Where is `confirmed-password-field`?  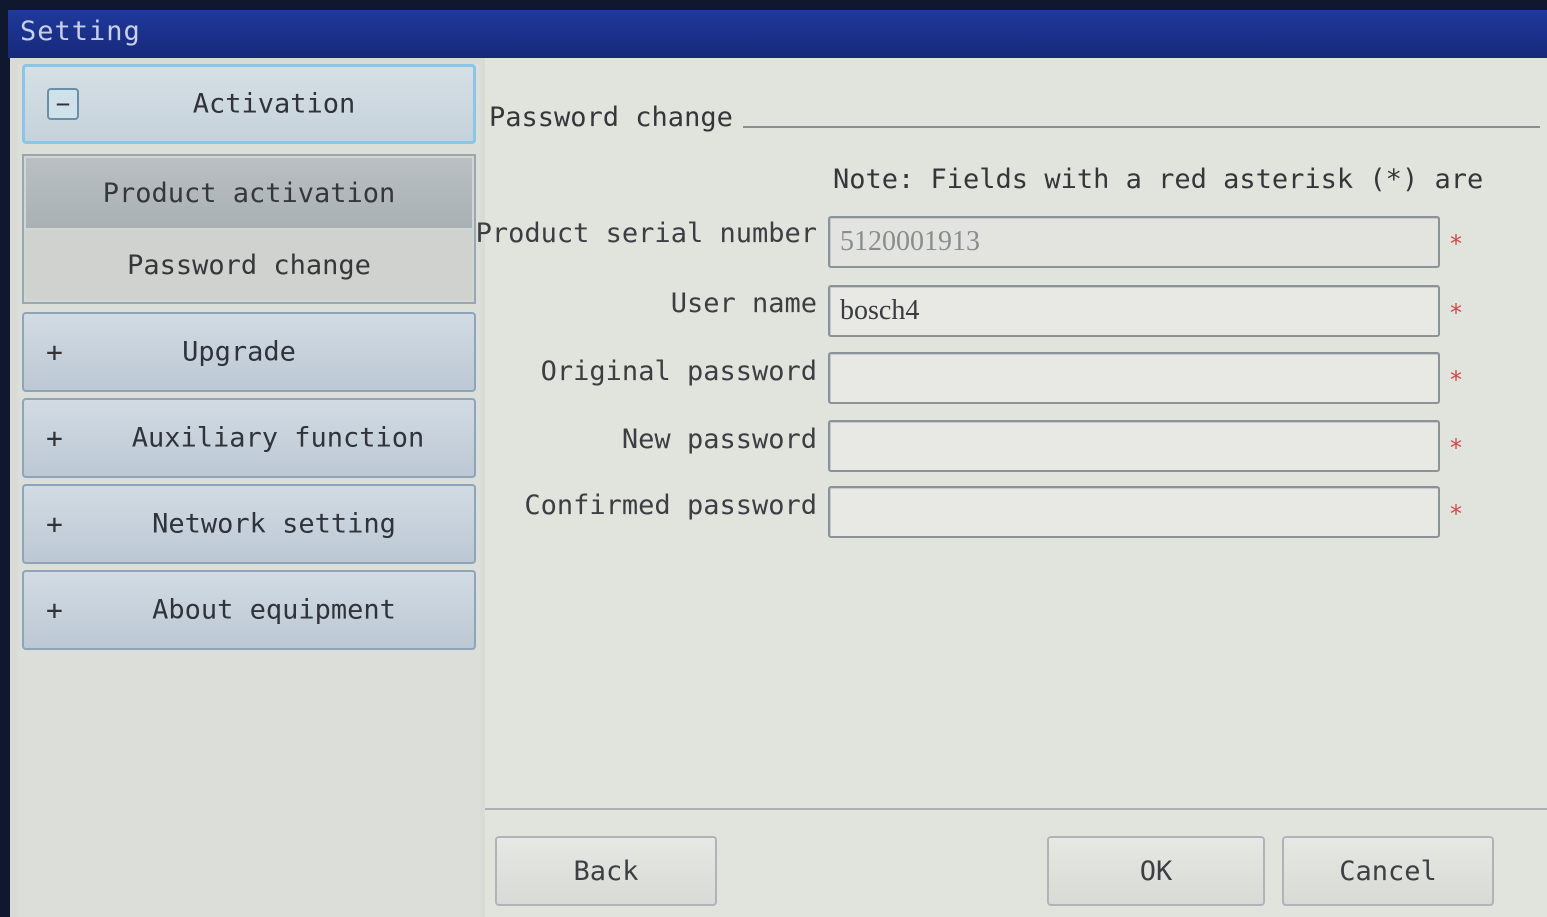 confirmed-password-field is located at coordinates (1134, 512).